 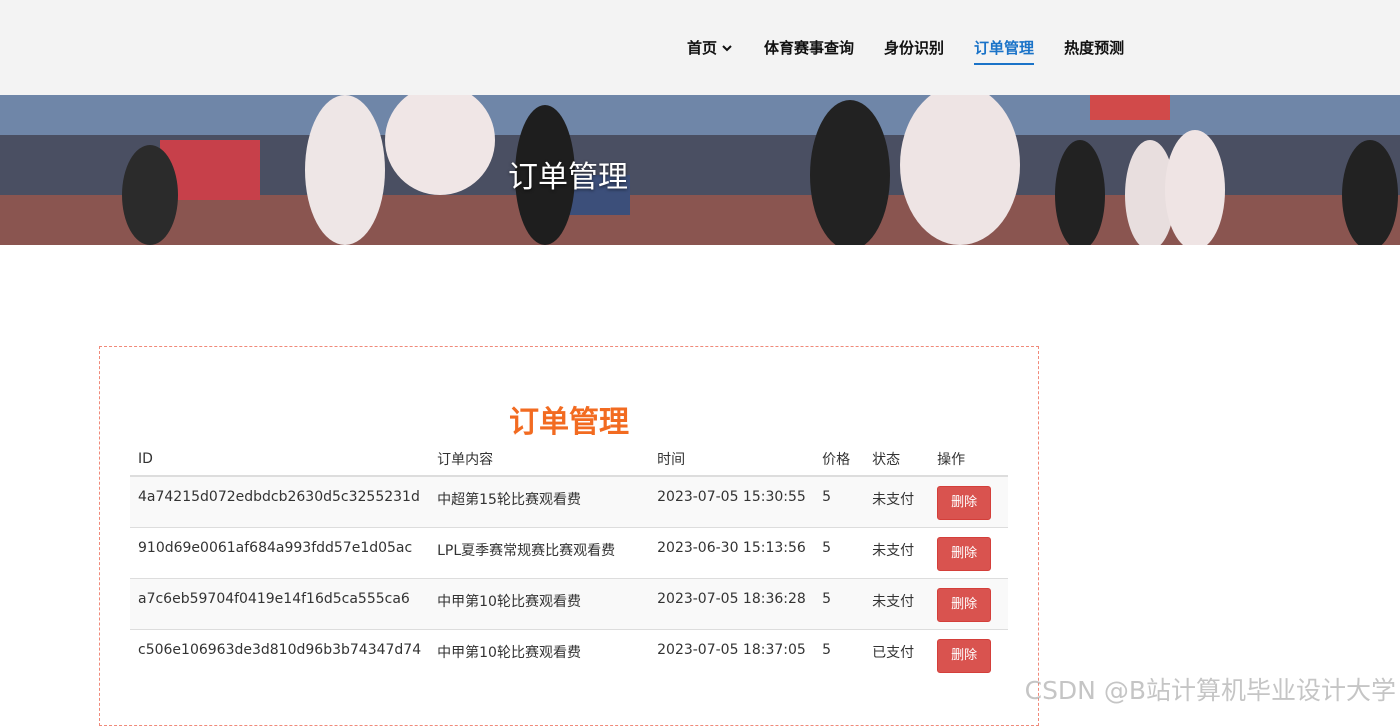 I want to click on column-header-id: ID, so click(x=280, y=459).